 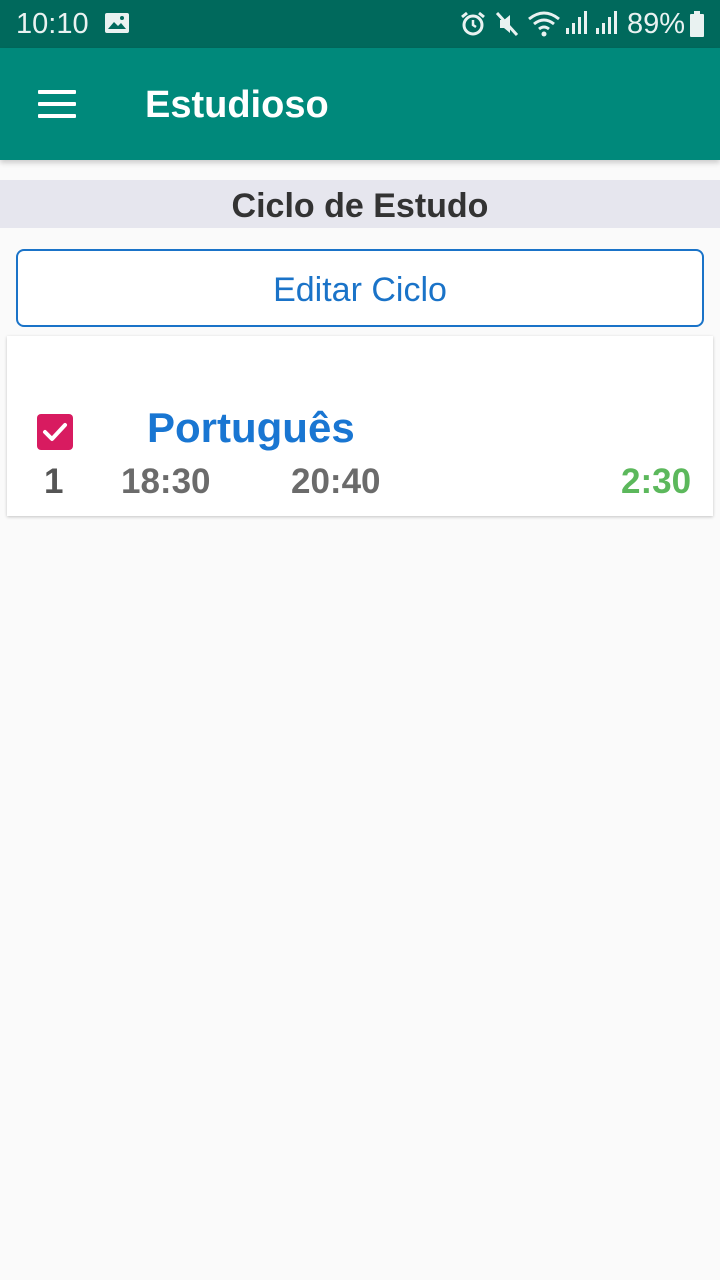 I want to click on gallery-icon, so click(x=117, y=23).